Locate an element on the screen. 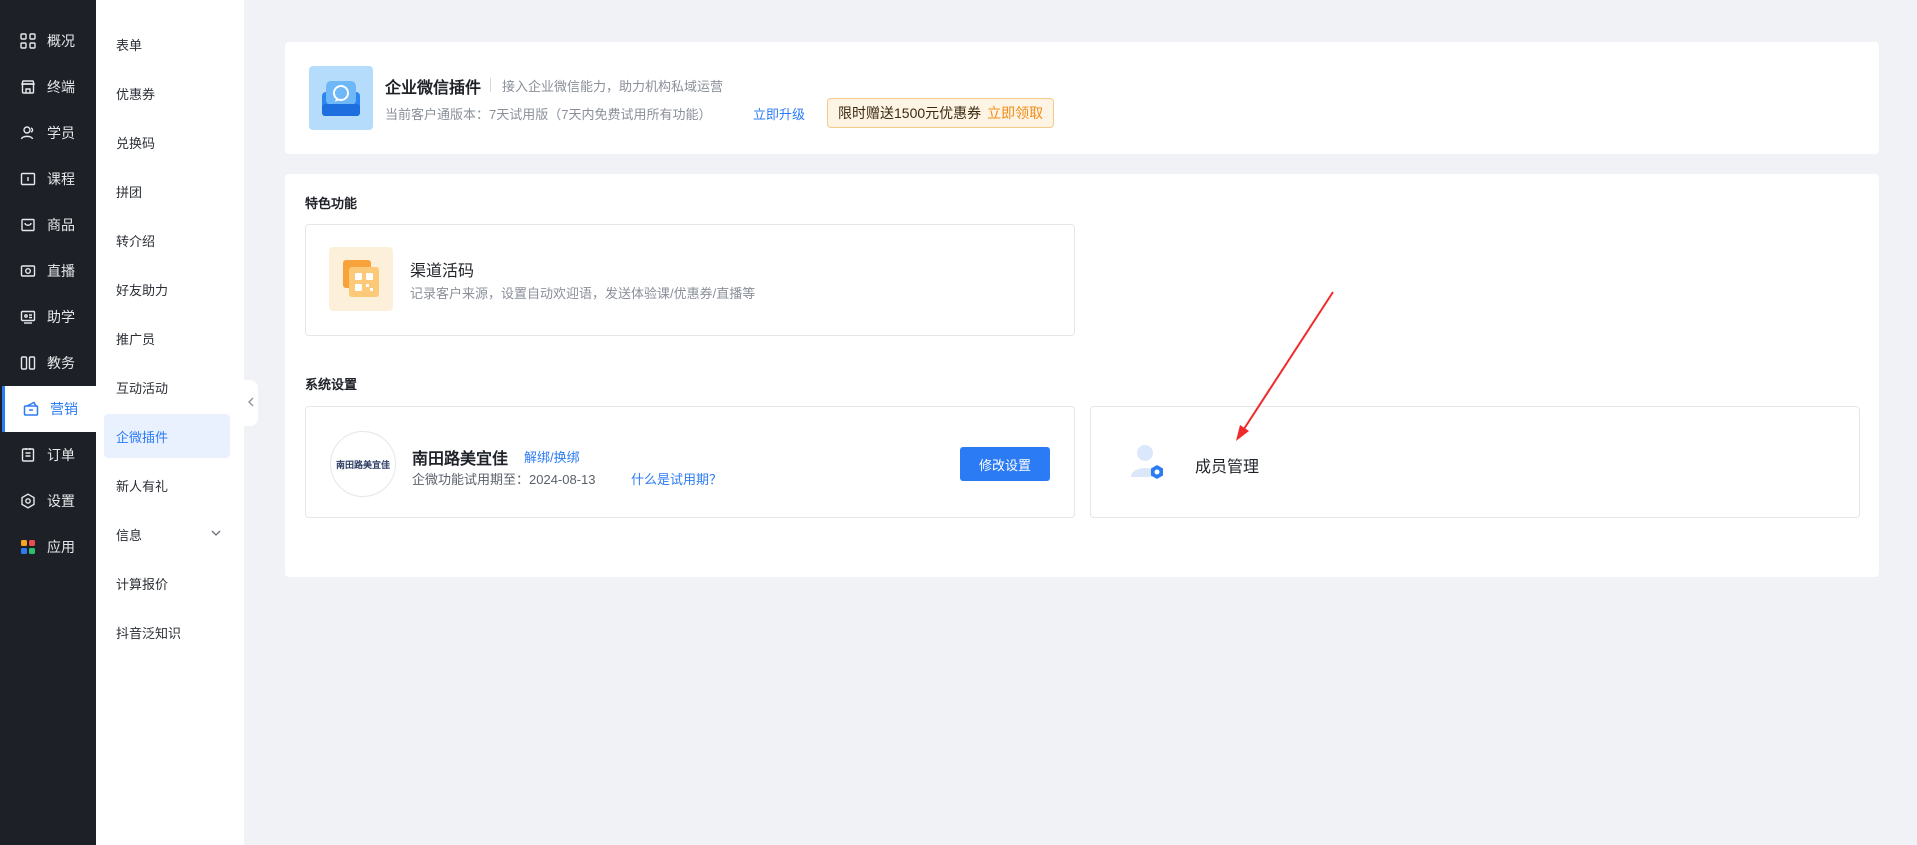  user-icon is located at coordinates (28, 133).